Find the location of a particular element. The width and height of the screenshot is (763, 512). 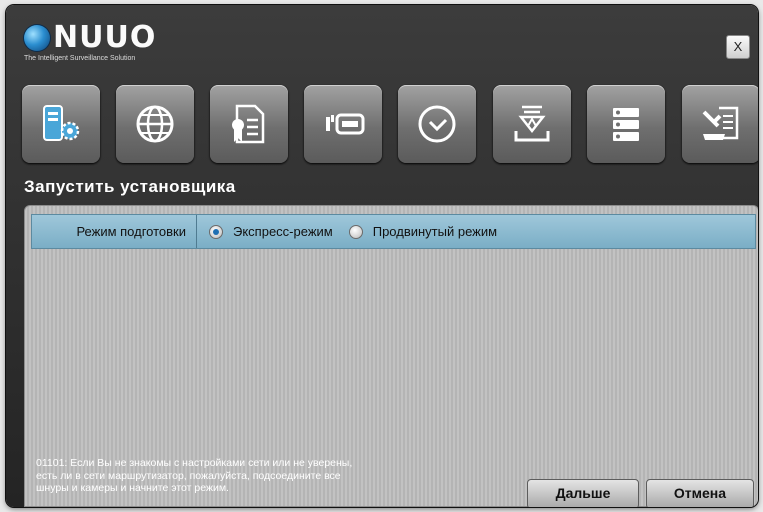

setup-mode-label: Режим подготовки is located at coordinates (114, 231).